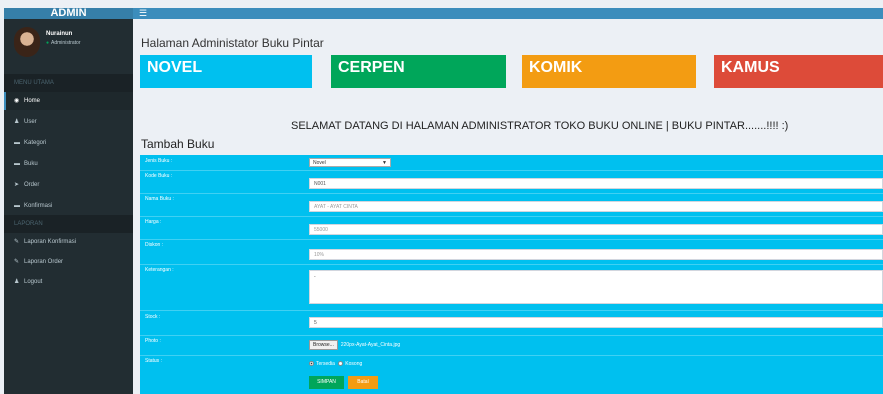 This screenshot has height=394, width=883. What do you see at coordinates (384, 163) in the screenshot?
I see `chevron-down-icon: ▼` at bounding box center [384, 163].